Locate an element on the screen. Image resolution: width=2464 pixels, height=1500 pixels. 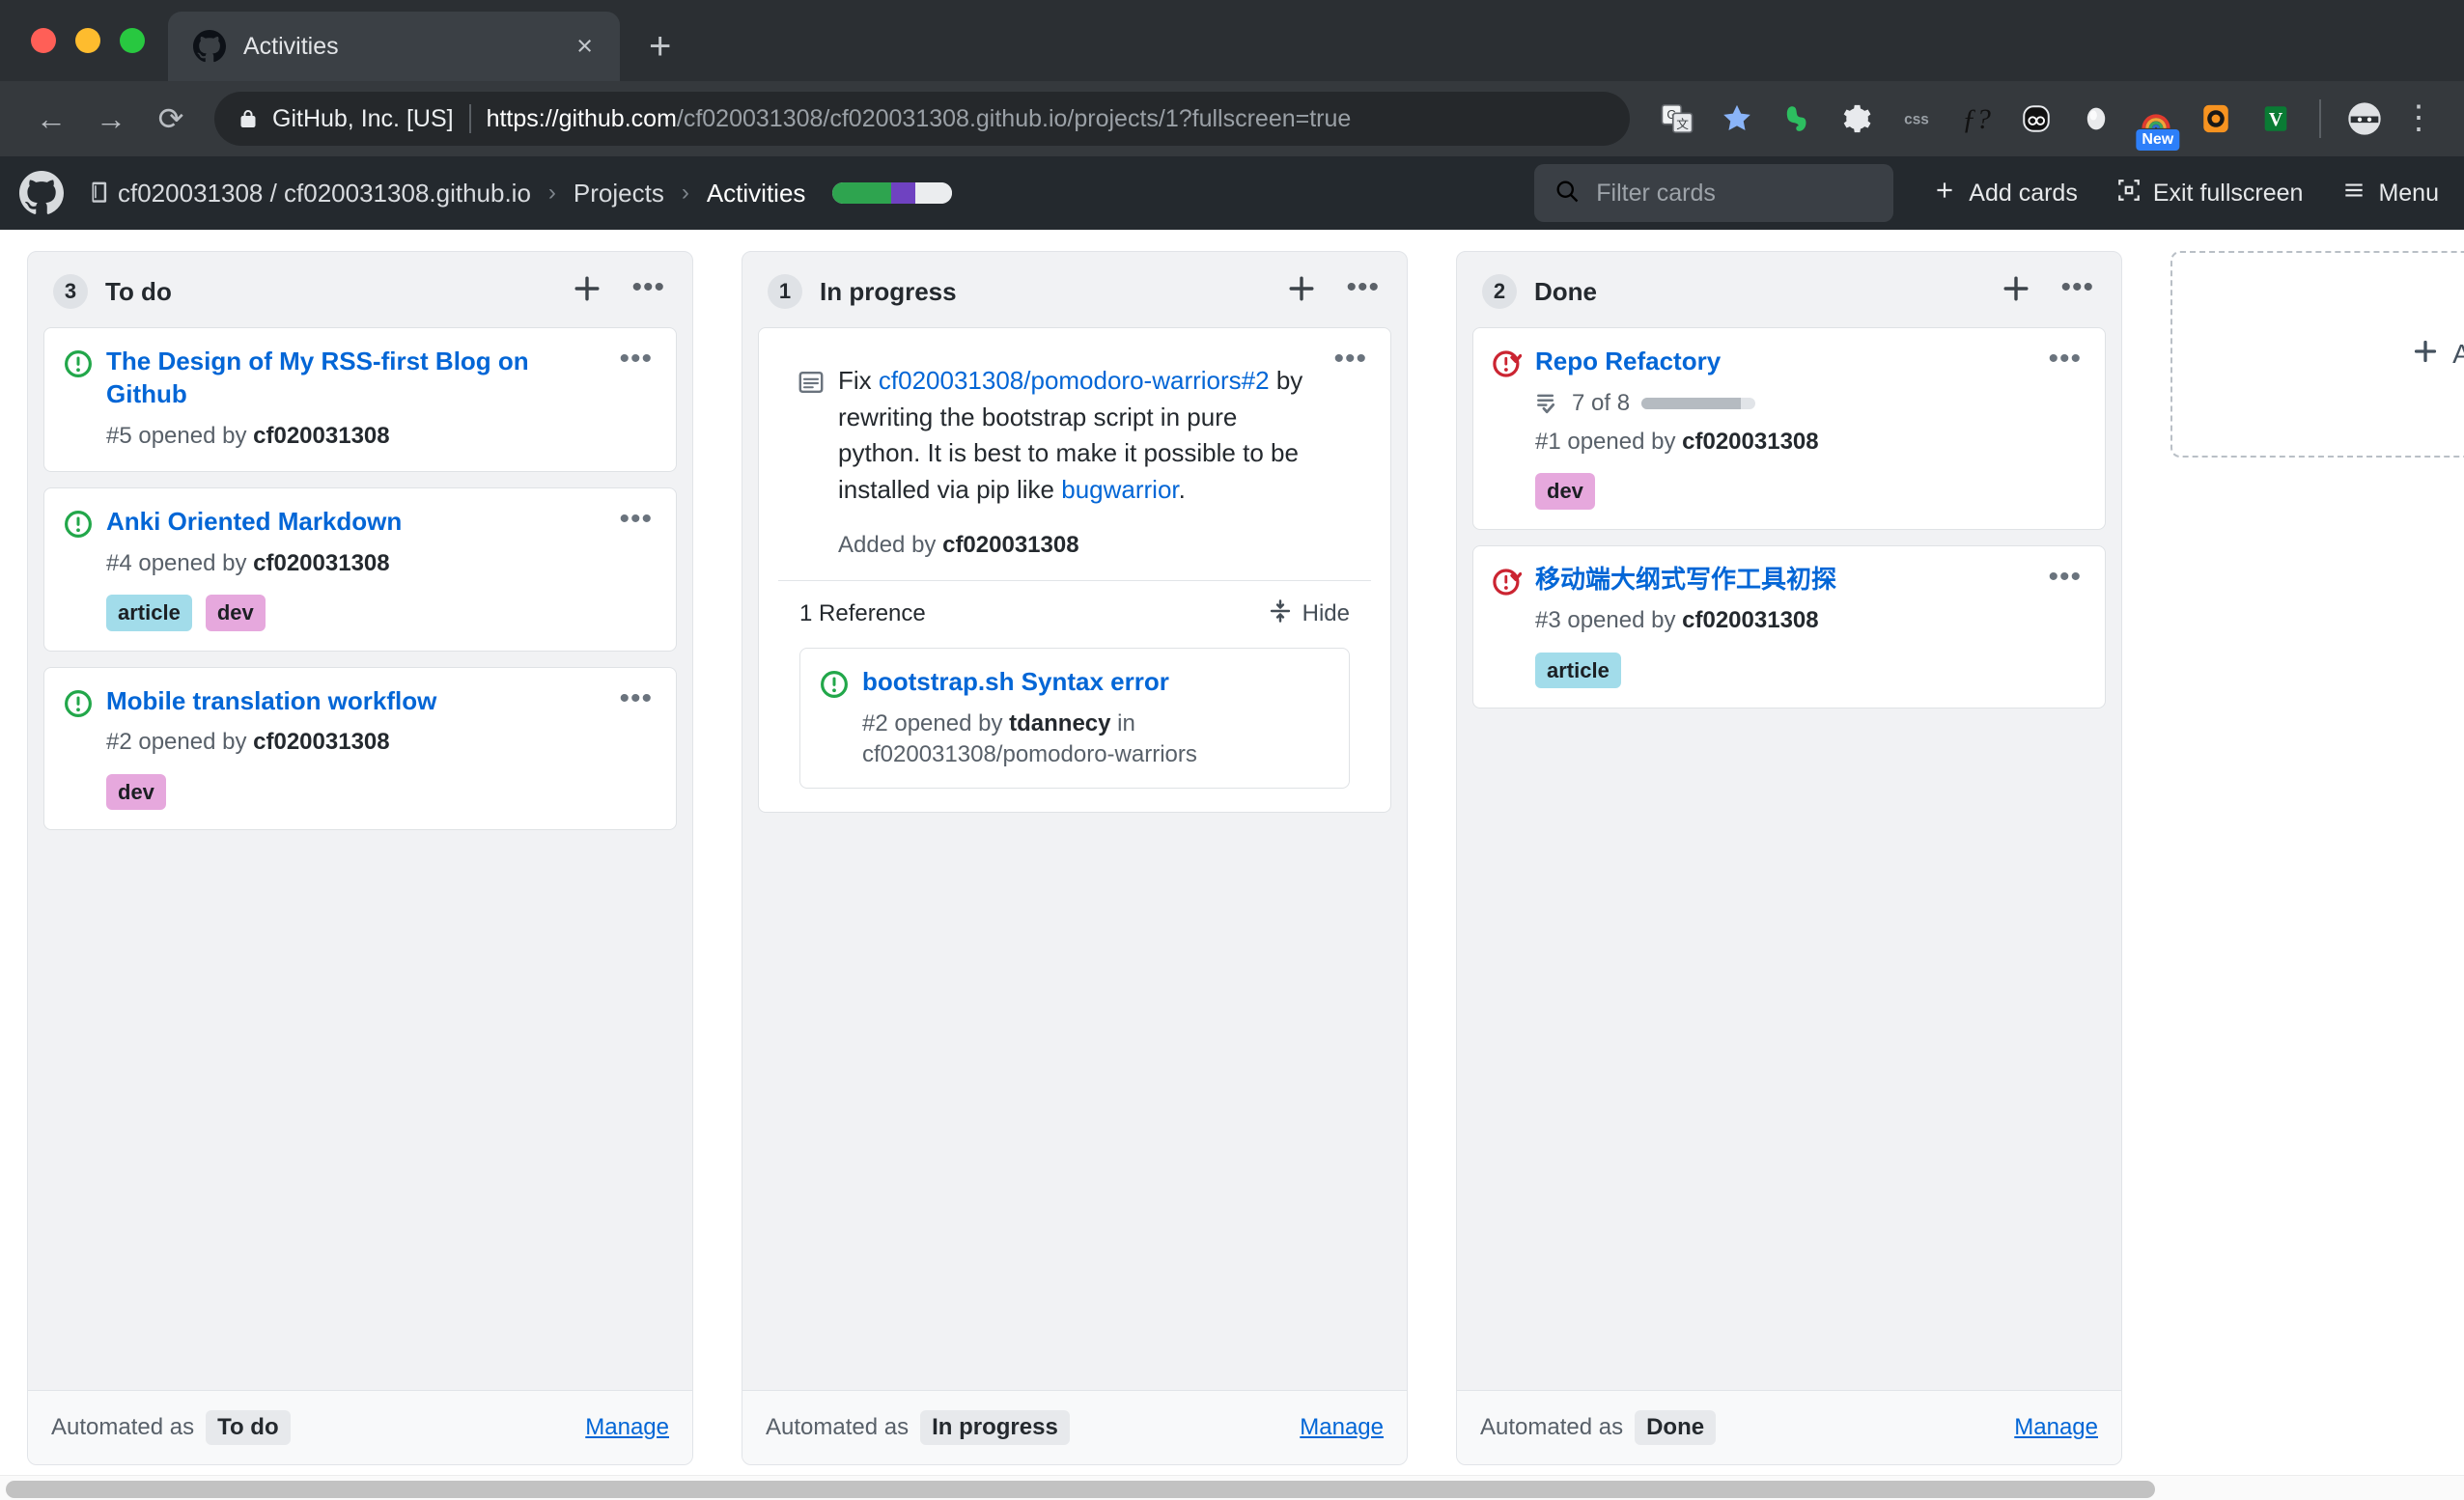
note-link: cf020031308/pomodoro-warriors#2 is located at coordinates (1074, 380).